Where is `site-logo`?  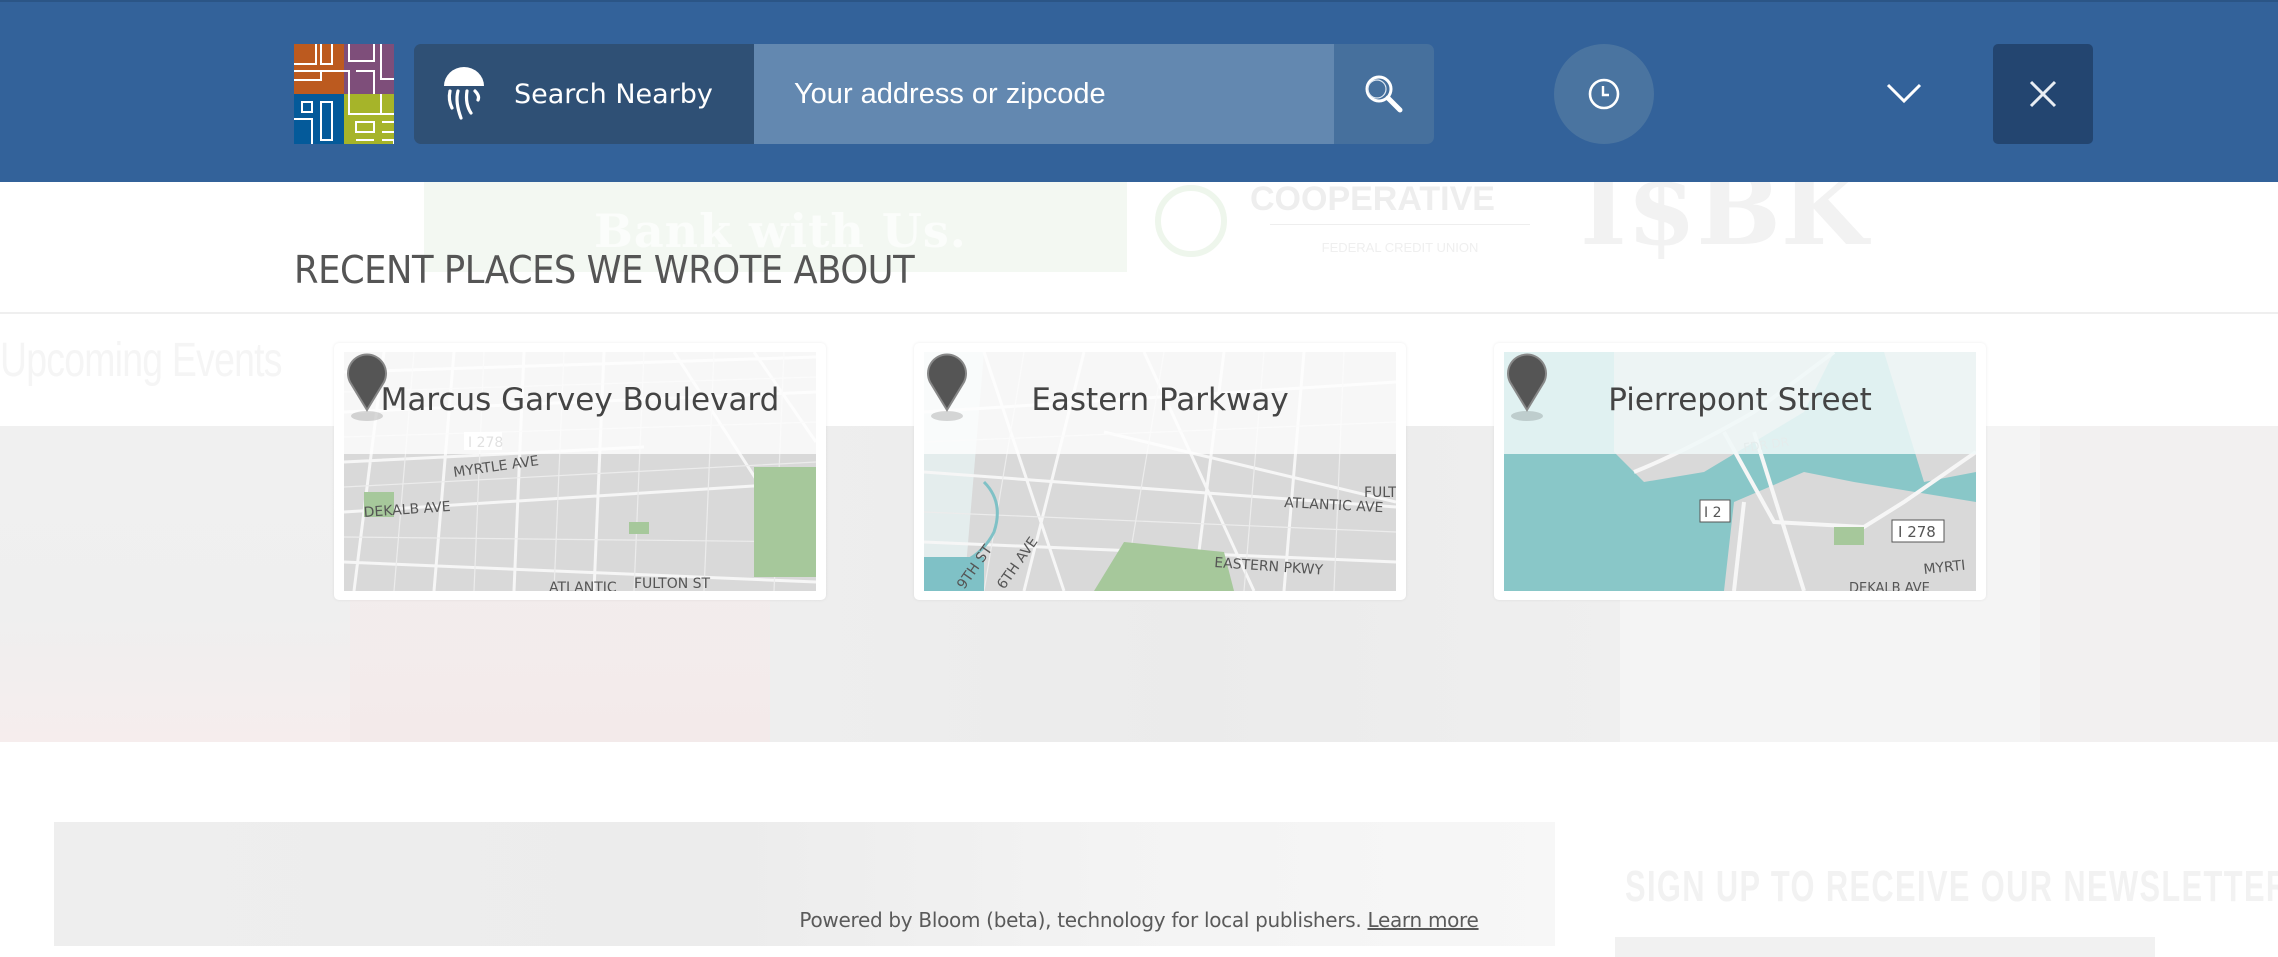 site-logo is located at coordinates (344, 94).